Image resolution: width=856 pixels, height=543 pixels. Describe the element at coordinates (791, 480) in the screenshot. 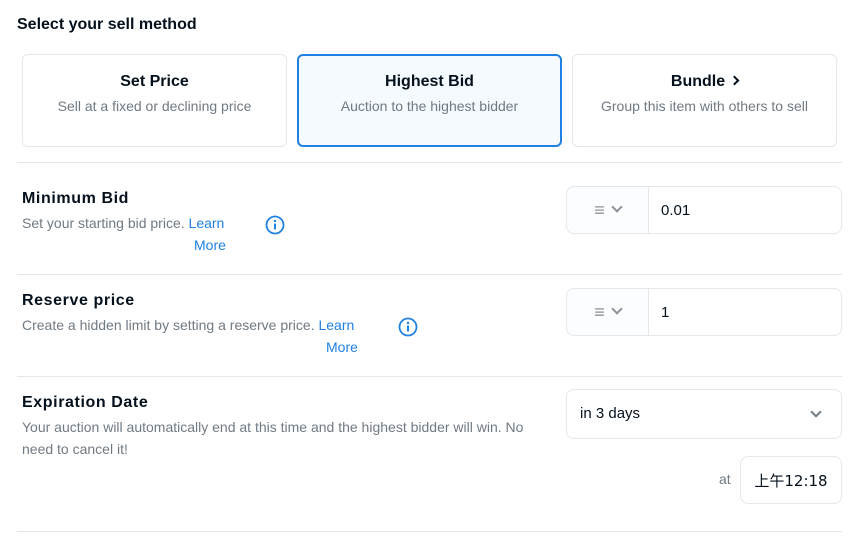

I see `expiration-time-input` at that location.